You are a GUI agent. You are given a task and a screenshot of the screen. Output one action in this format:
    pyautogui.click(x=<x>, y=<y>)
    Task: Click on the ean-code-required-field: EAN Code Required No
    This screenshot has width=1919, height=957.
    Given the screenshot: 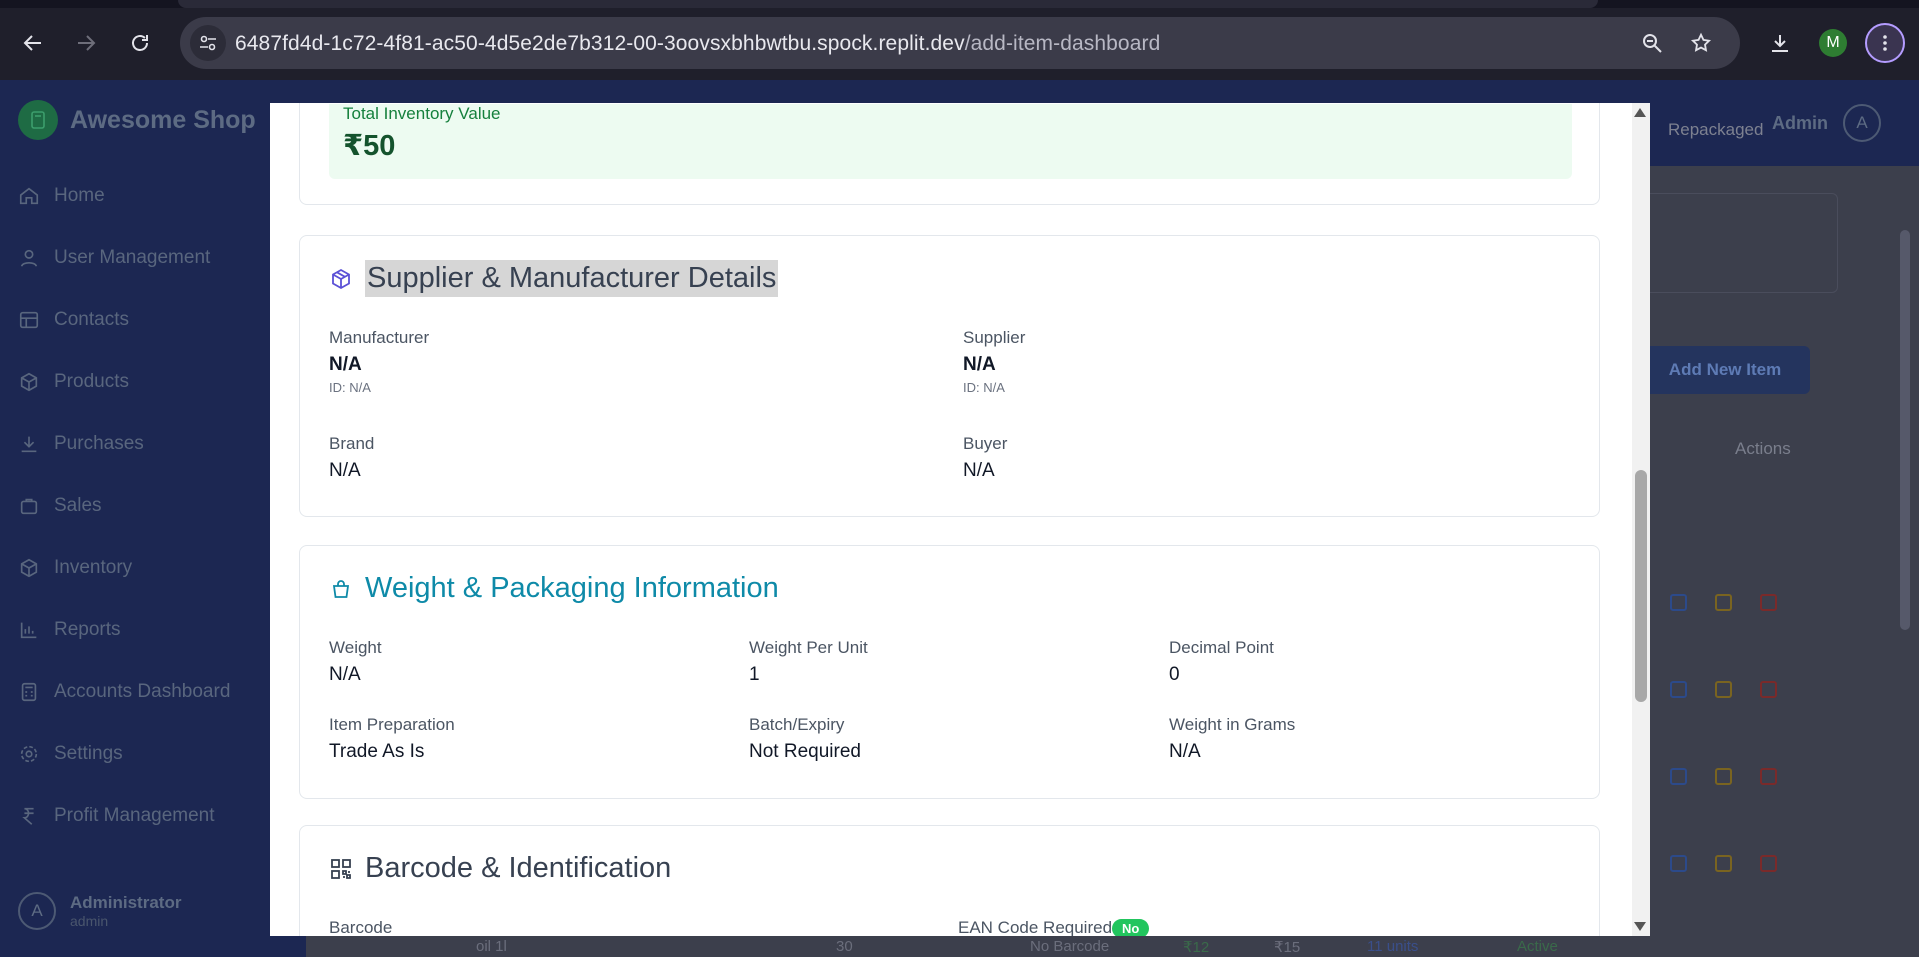 What is the action you would take?
    pyautogui.click(x=1054, y=927)
    